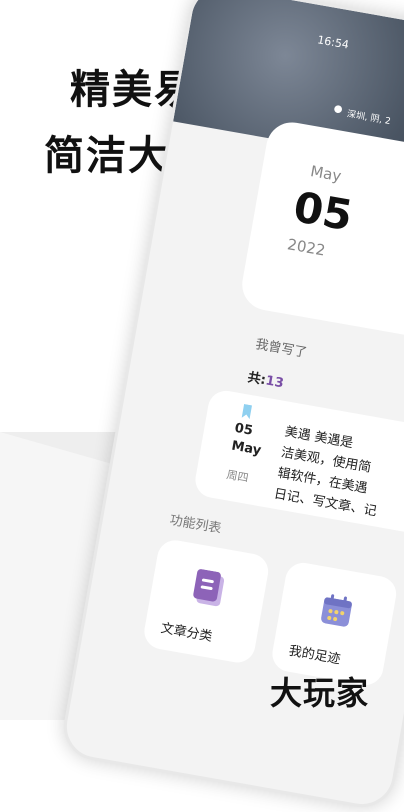 This screenshot has width=404, height=812. I want to click on date-card: May 05 2022, so click(321, 232).